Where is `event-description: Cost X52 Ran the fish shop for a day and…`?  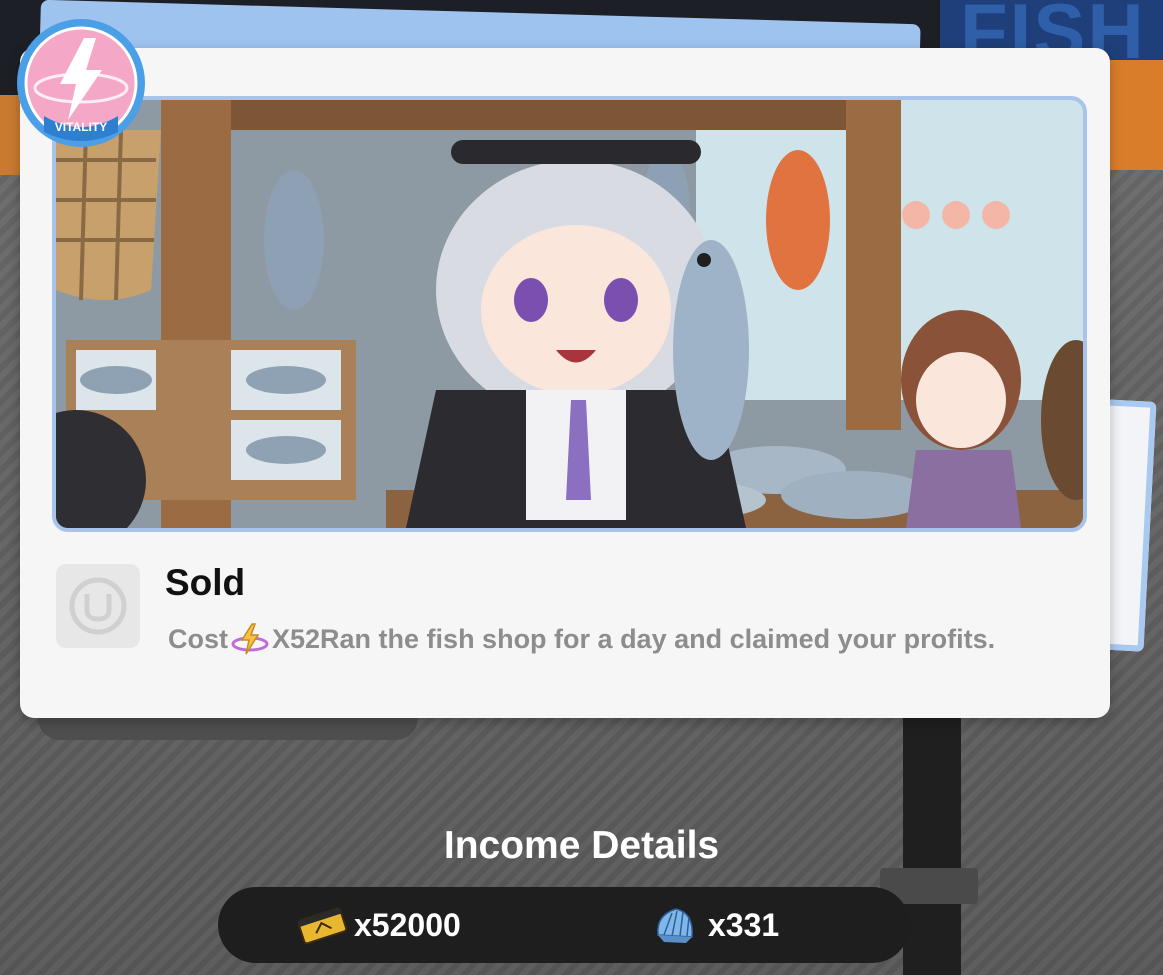
event-description: Cost X52 Ran the fish shop for a day and… is located at coordinates (581, 639).